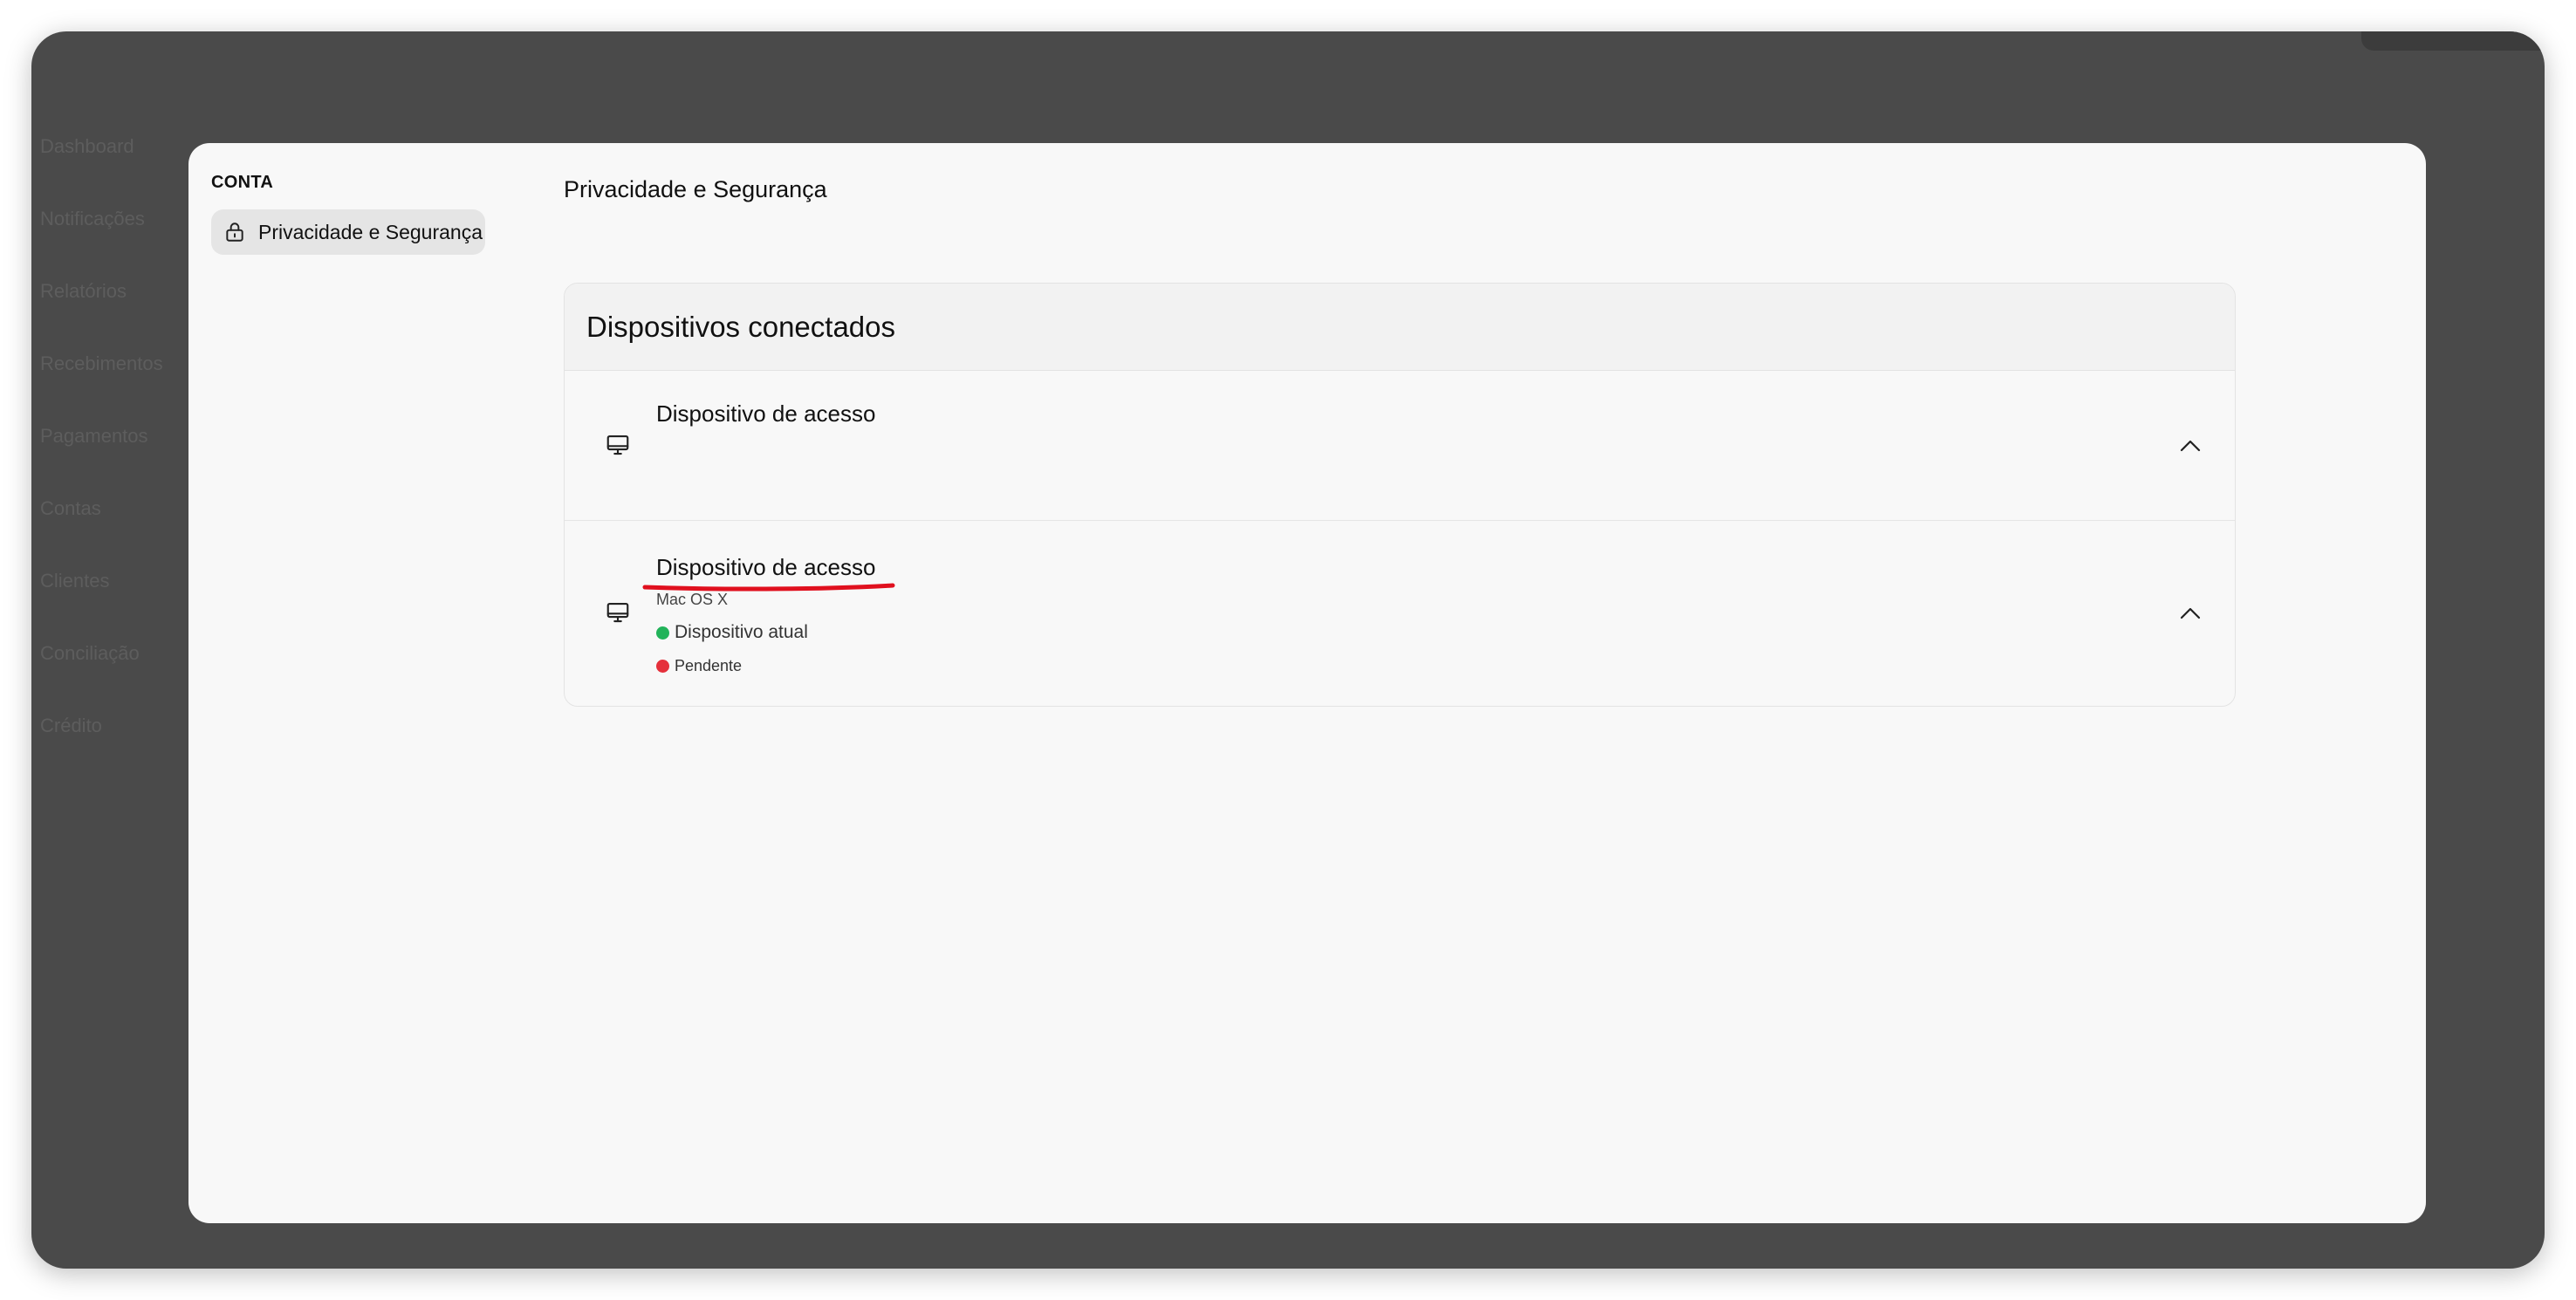  What do you see at coordinates (695, 189) in the screenshot?
I see `page-title: Privacidade e Segurança` at bounding box center [695, 189].